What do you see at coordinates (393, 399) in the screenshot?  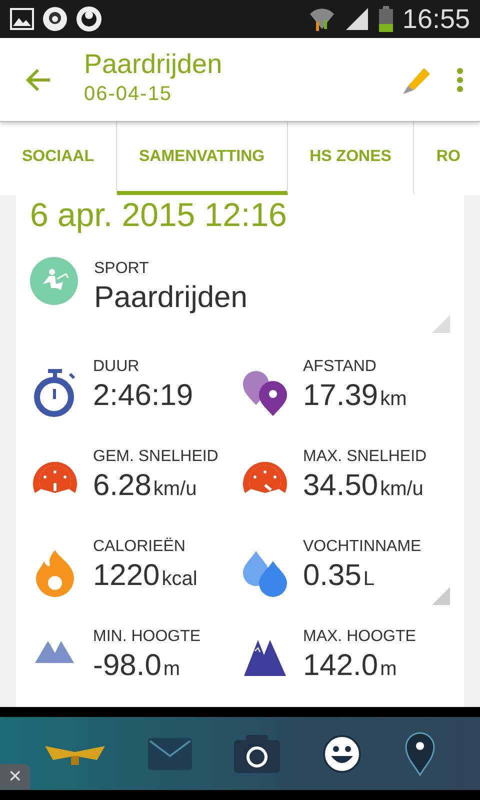 I see `stat-unit: km` at bounding box center [393, 399].